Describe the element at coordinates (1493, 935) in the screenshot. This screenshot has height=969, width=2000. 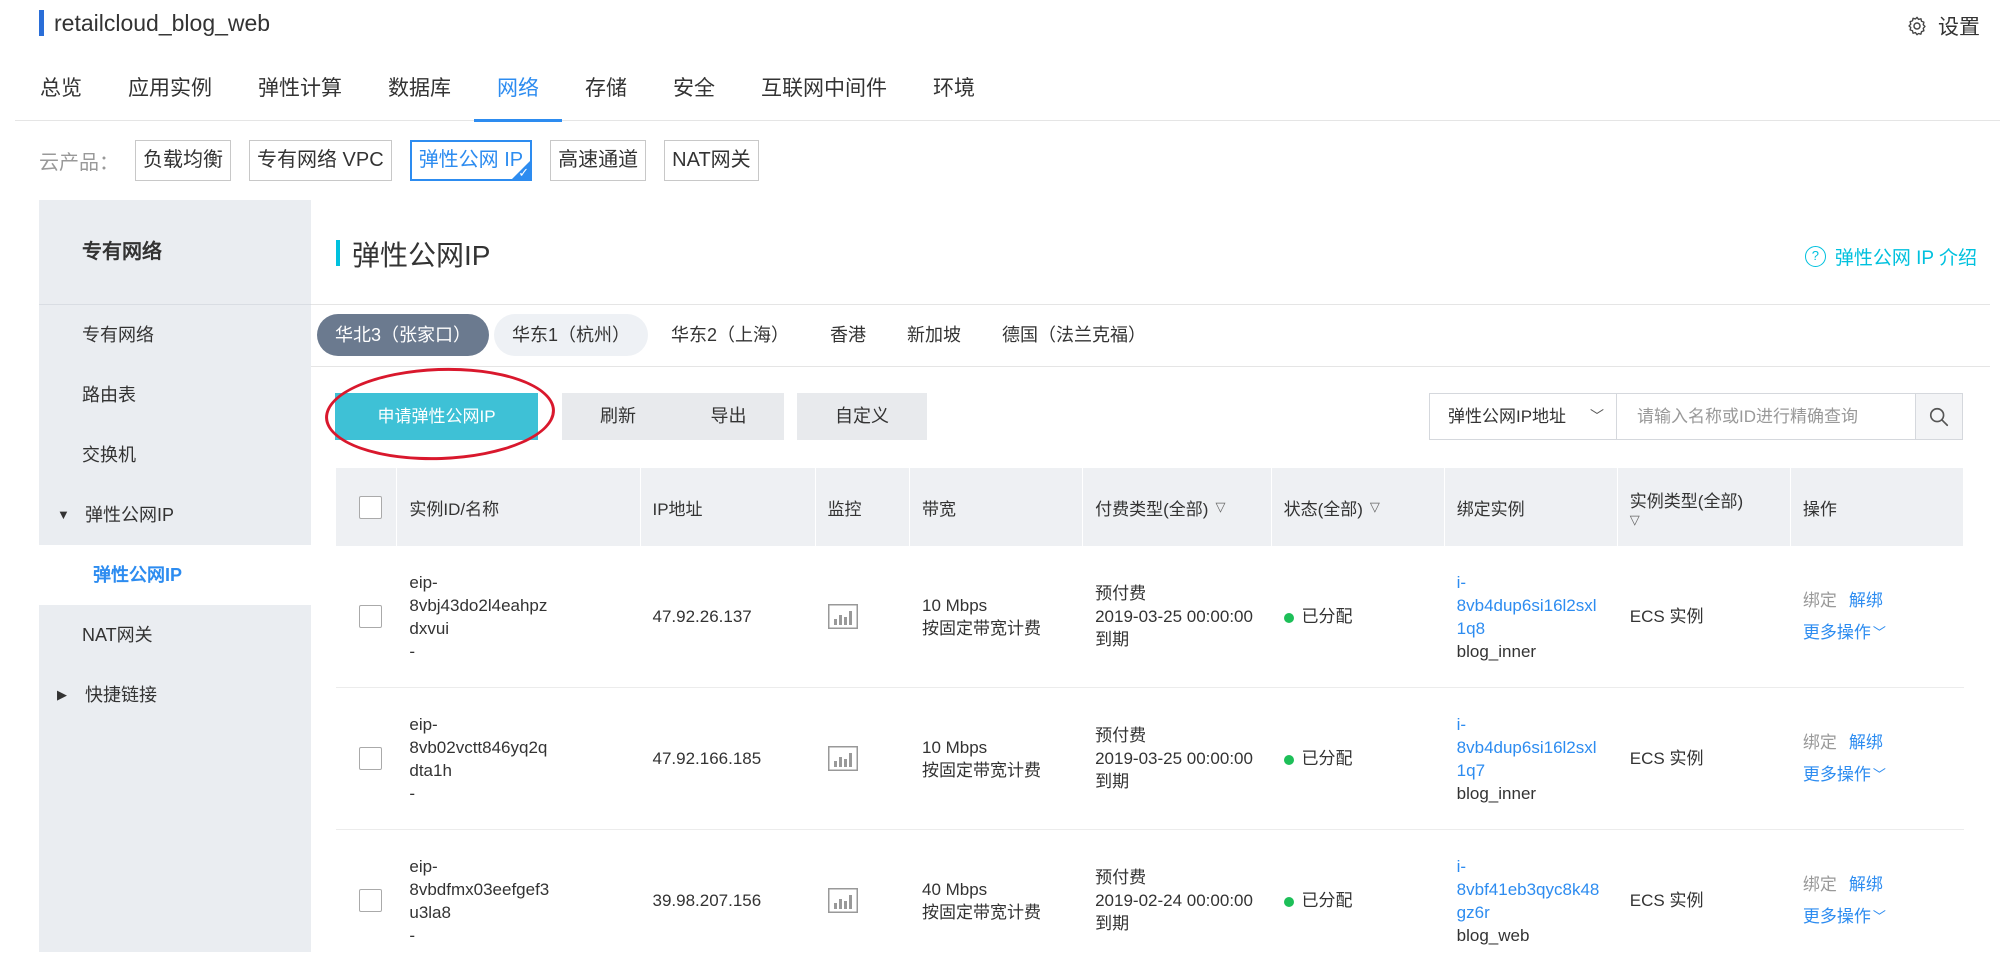
I see `bound-instance-name: blog_web` at that location.